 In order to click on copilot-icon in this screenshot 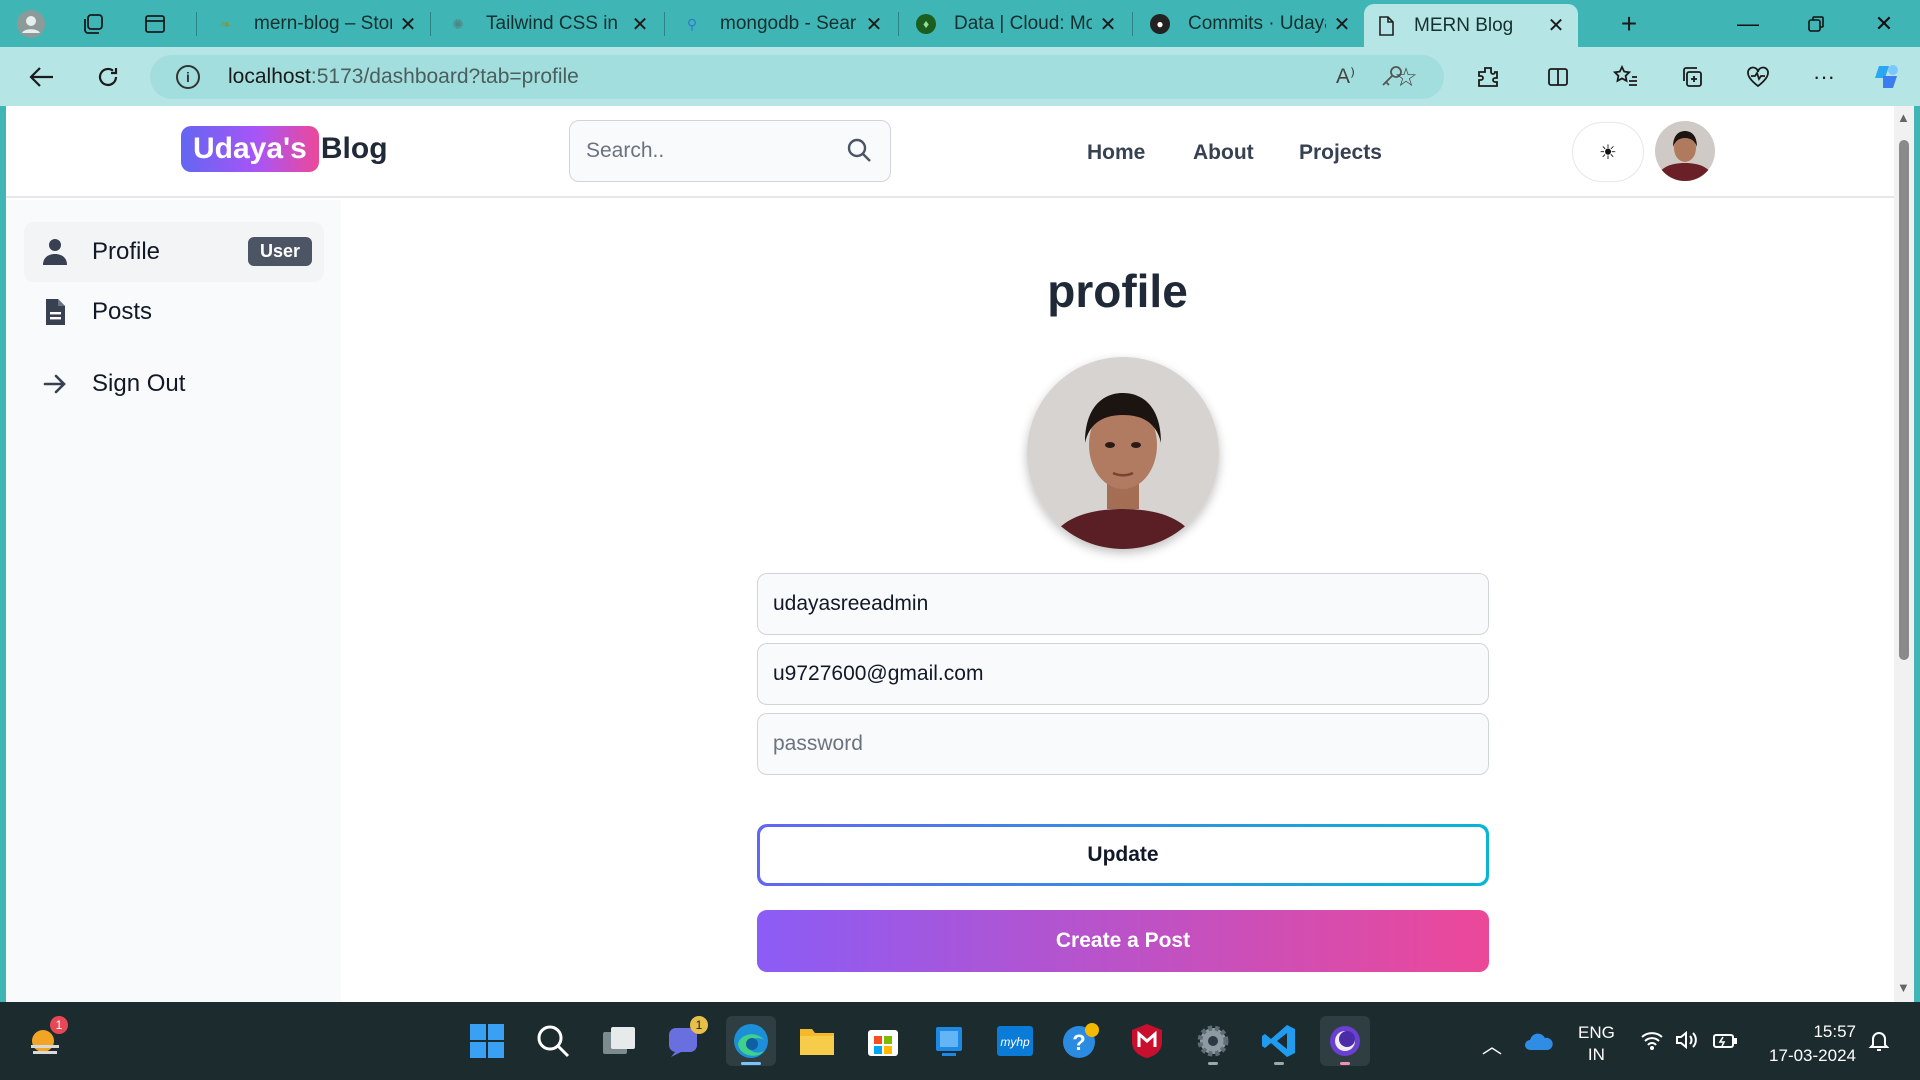, I will do `click(1886, 77)`.